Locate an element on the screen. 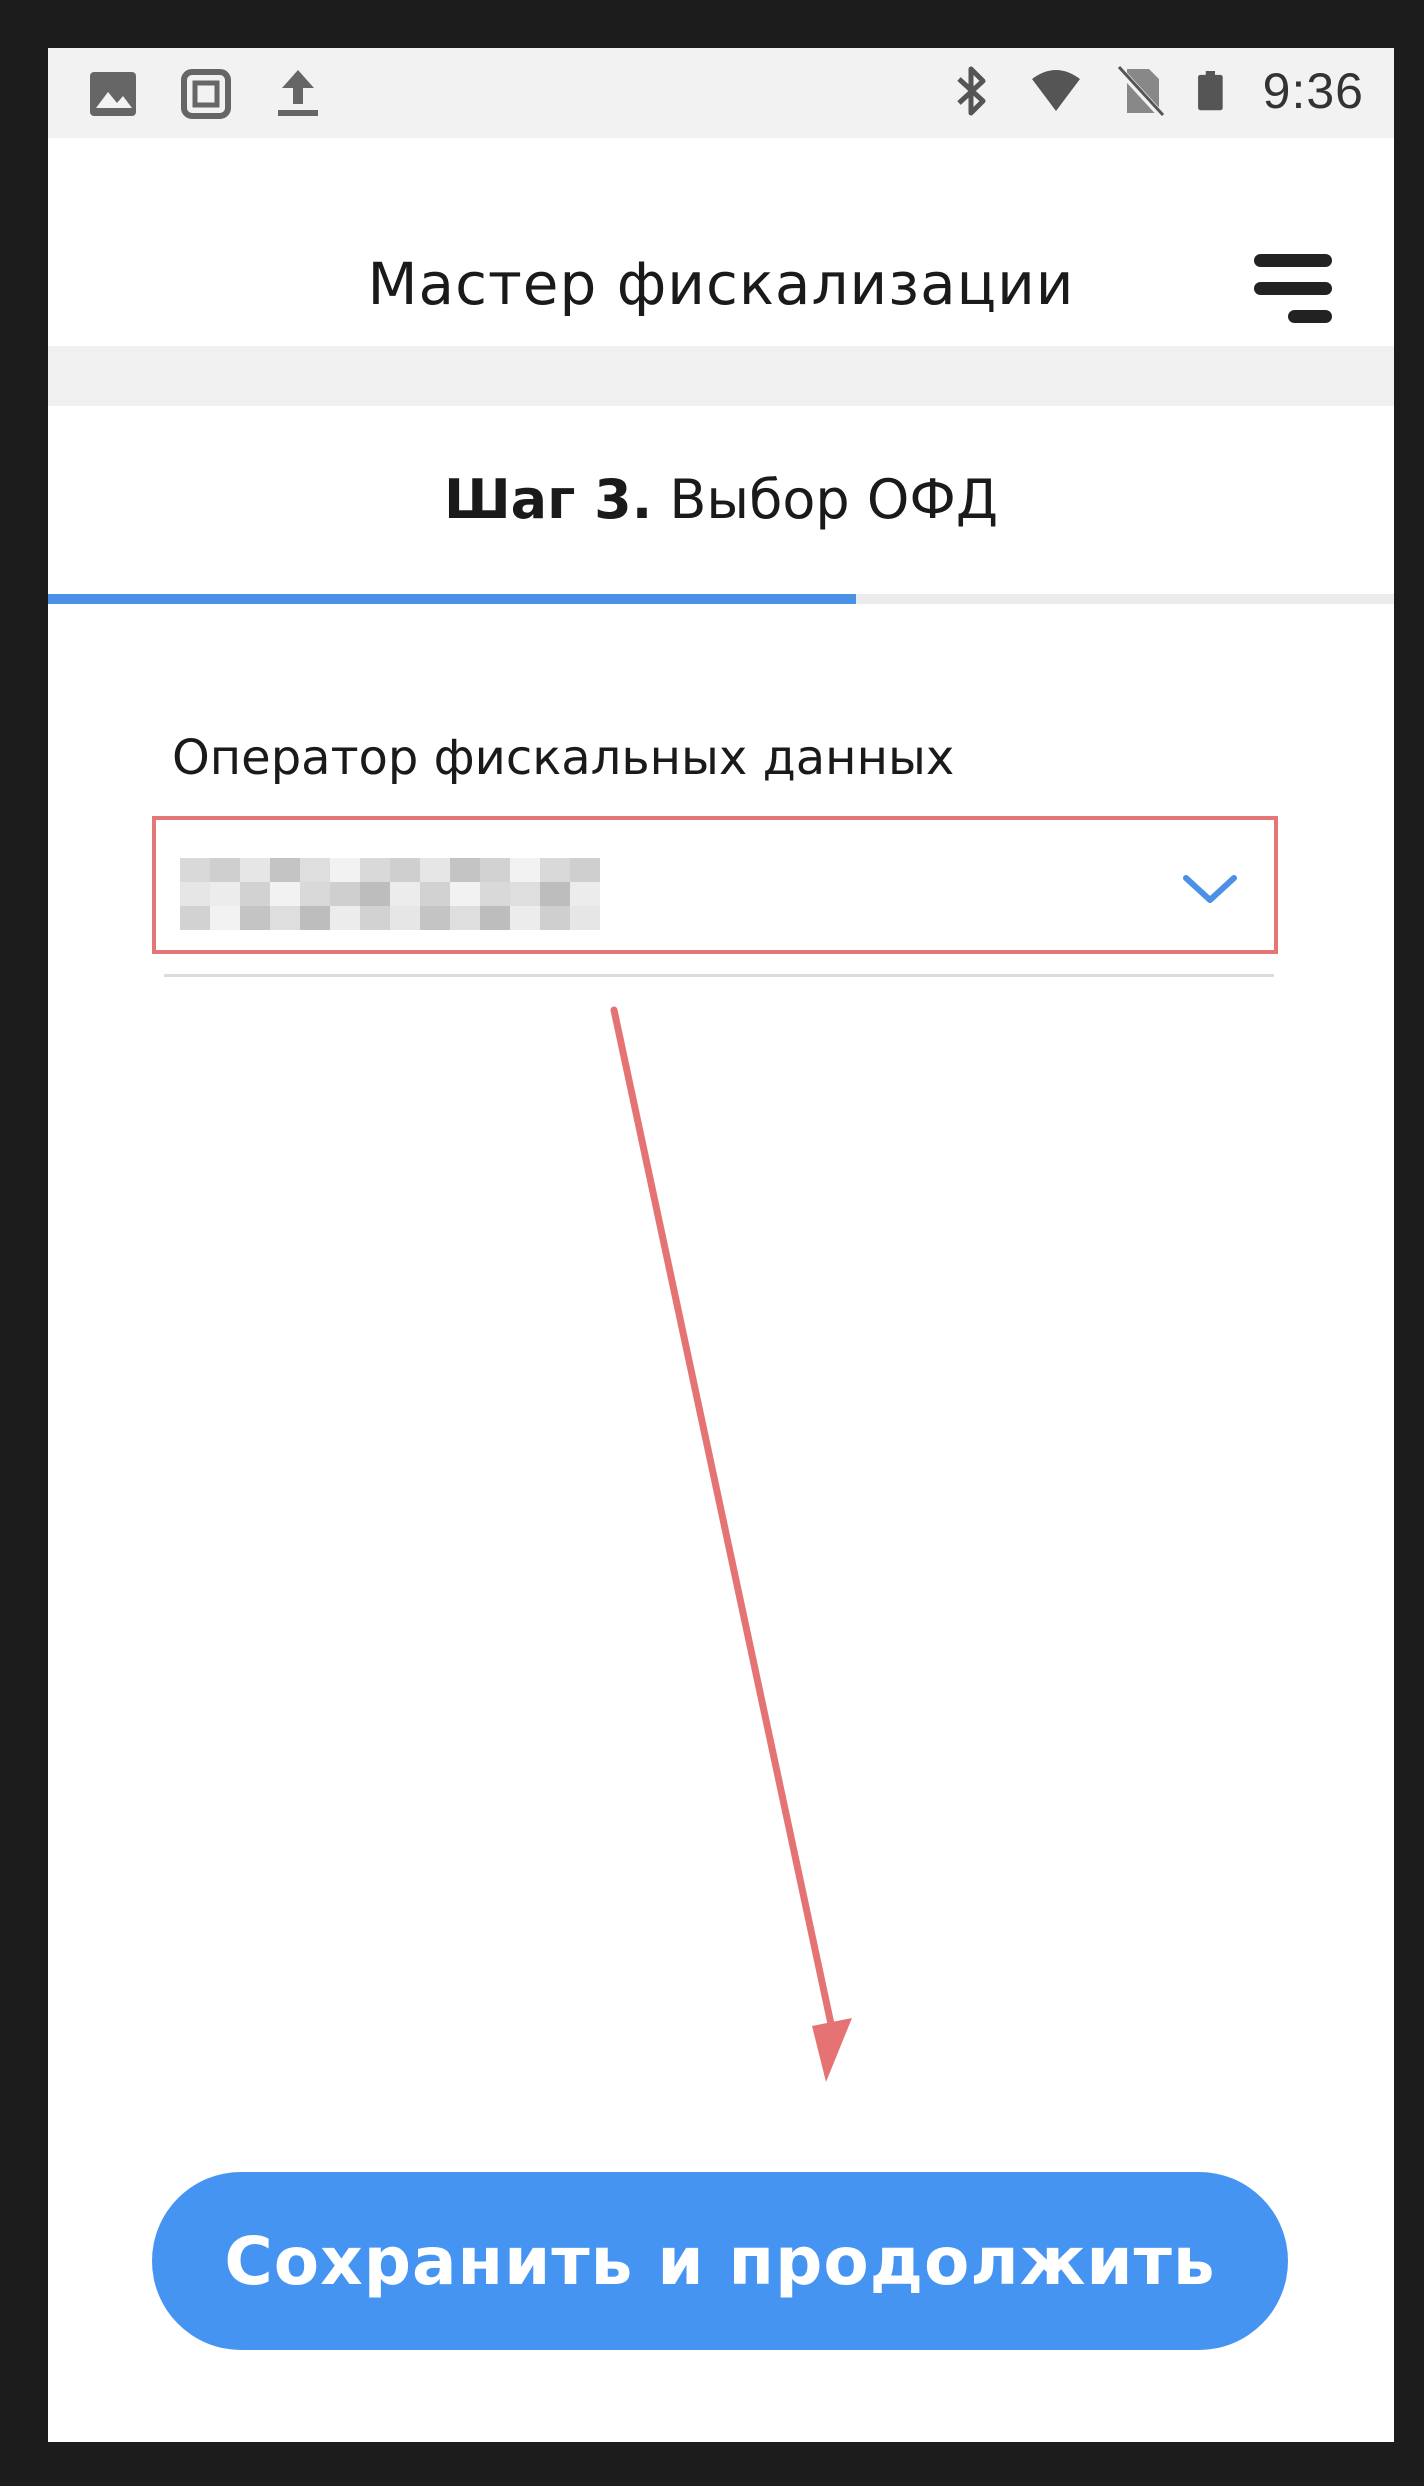 This screenshot has width=1424, height=2486. step-progress-bar is located at coordinates (721, 599).